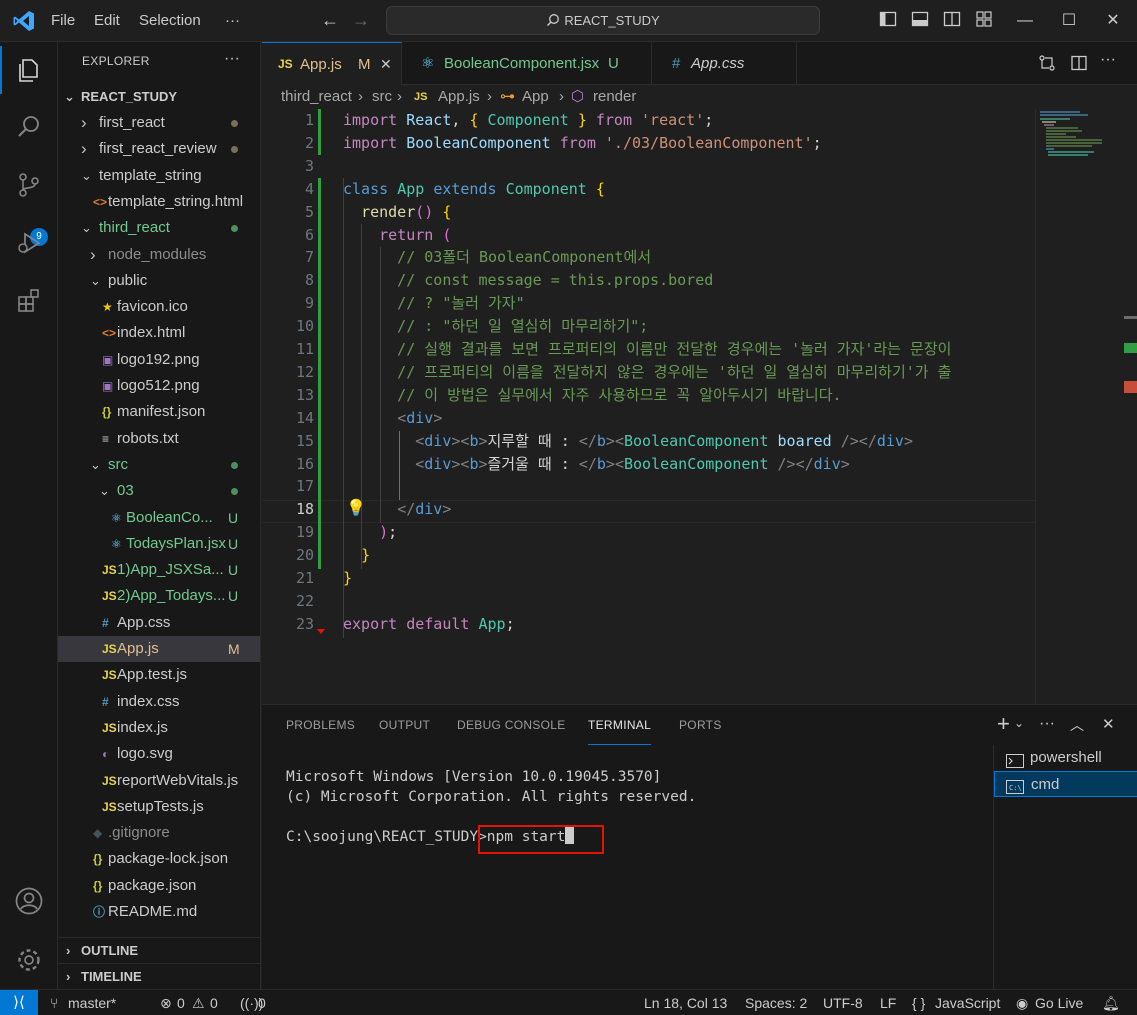 The width and height of the screenshot is (1137, 1015). Describe the element at coordinates (159, 360) in the screenshot. I see `tree-file: ▣ logo192.png` at that location.